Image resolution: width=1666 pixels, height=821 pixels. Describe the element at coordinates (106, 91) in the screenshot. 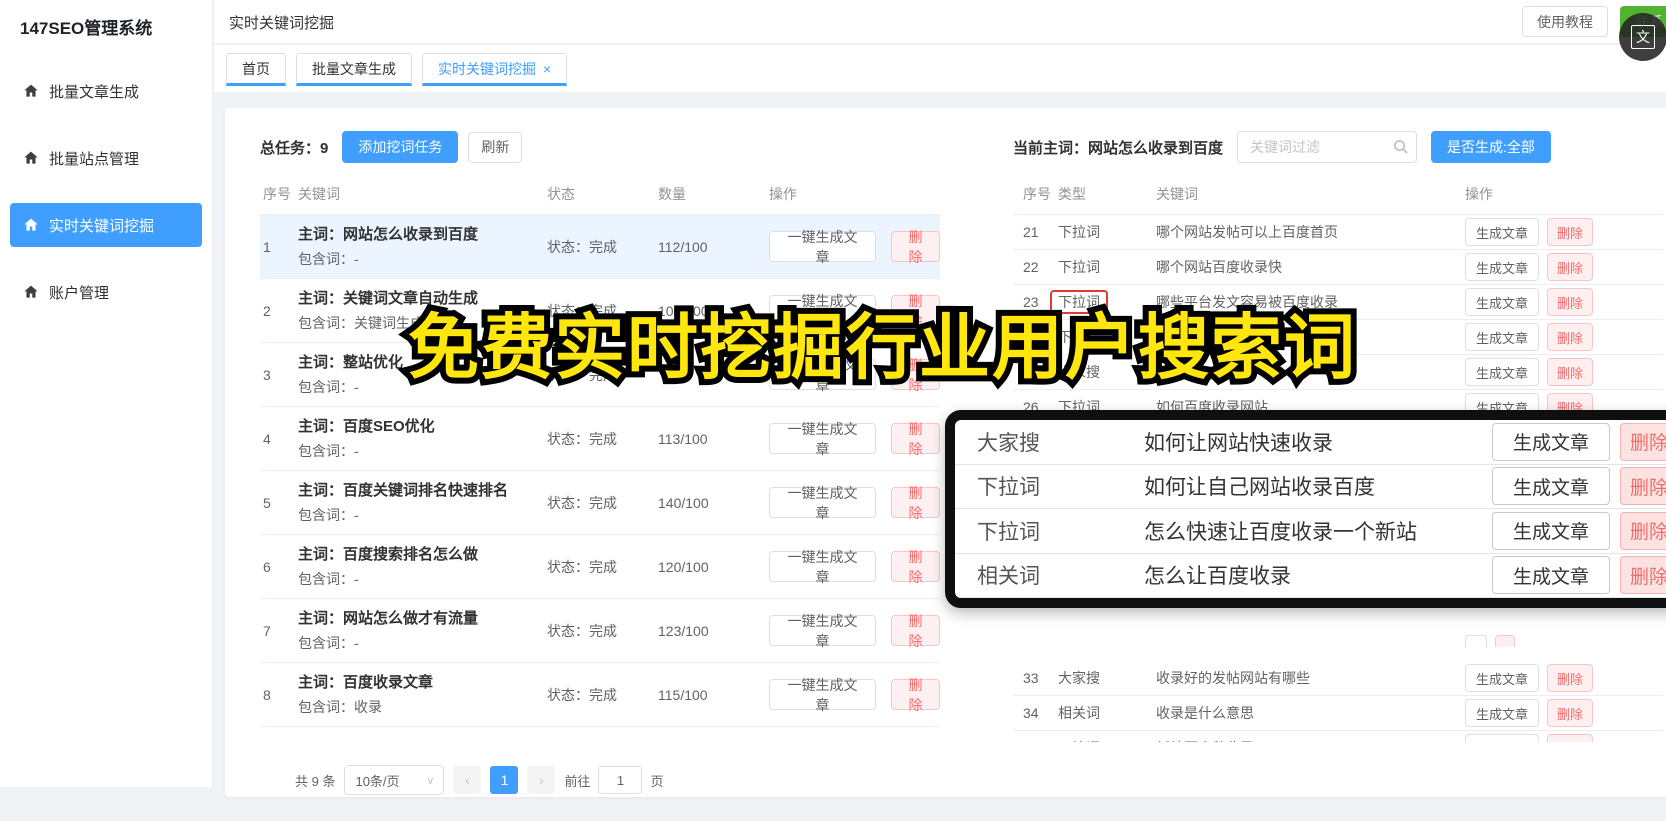

I see `sidebar-item: 批量文章生成∨` at that location.